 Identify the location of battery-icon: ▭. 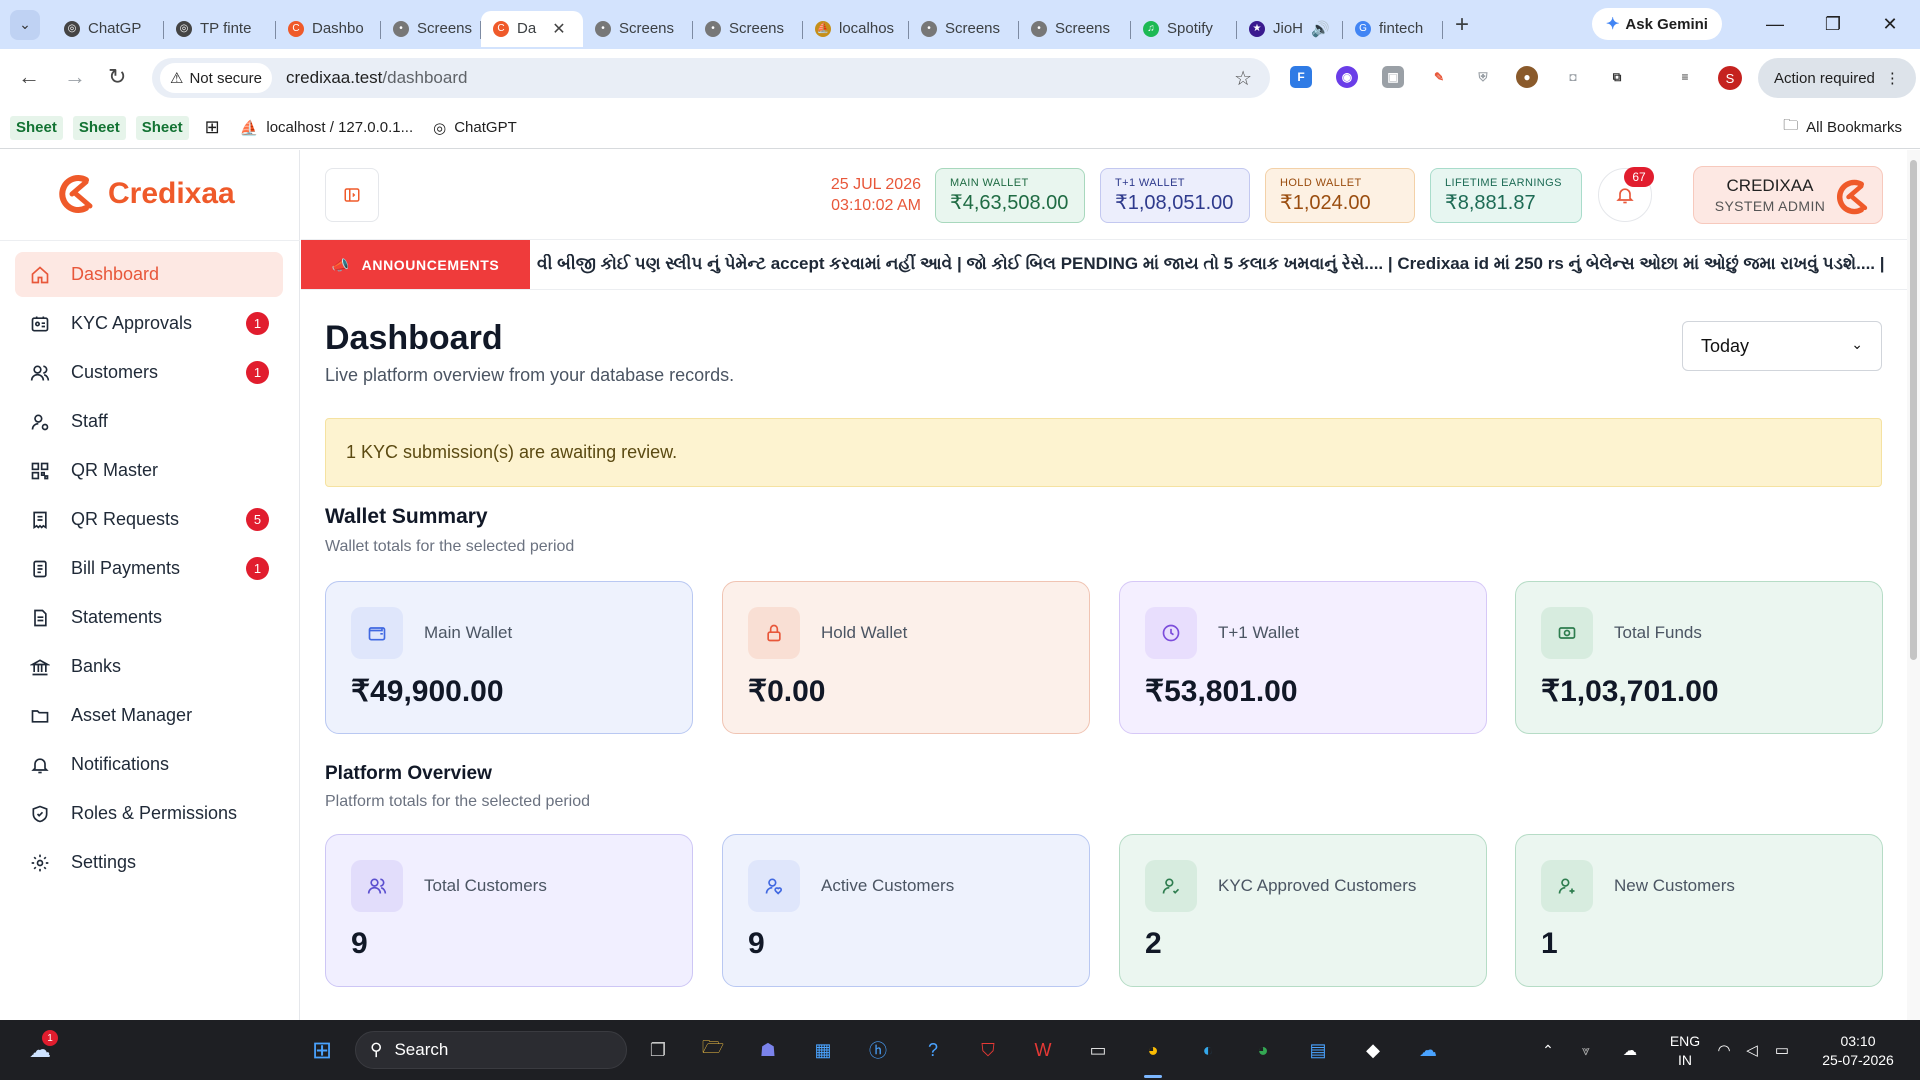
(1782, 1050).